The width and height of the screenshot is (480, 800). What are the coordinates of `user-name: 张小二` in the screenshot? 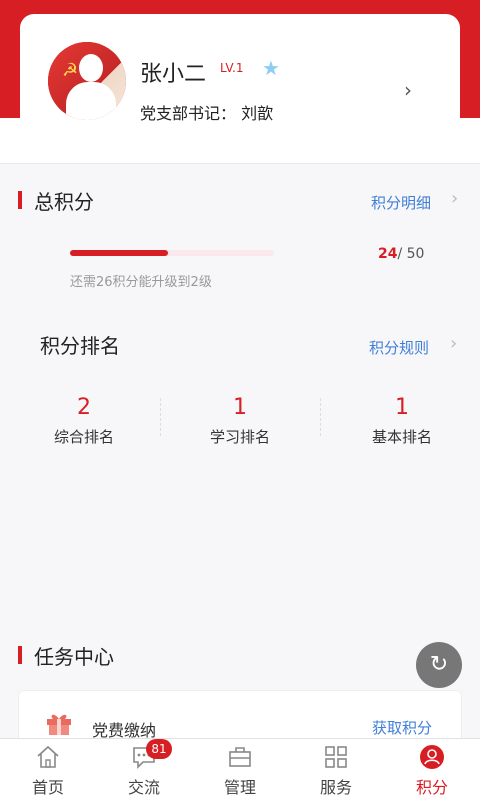 It's located at (173, 74).